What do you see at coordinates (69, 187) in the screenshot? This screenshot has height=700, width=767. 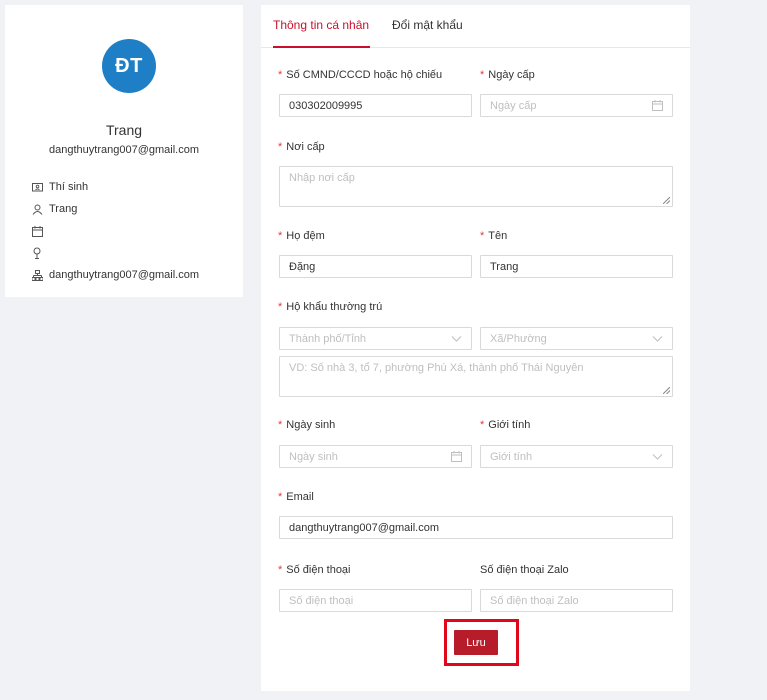 I see `info-role-text: Thí sinh` at bounding box center [69, 187].